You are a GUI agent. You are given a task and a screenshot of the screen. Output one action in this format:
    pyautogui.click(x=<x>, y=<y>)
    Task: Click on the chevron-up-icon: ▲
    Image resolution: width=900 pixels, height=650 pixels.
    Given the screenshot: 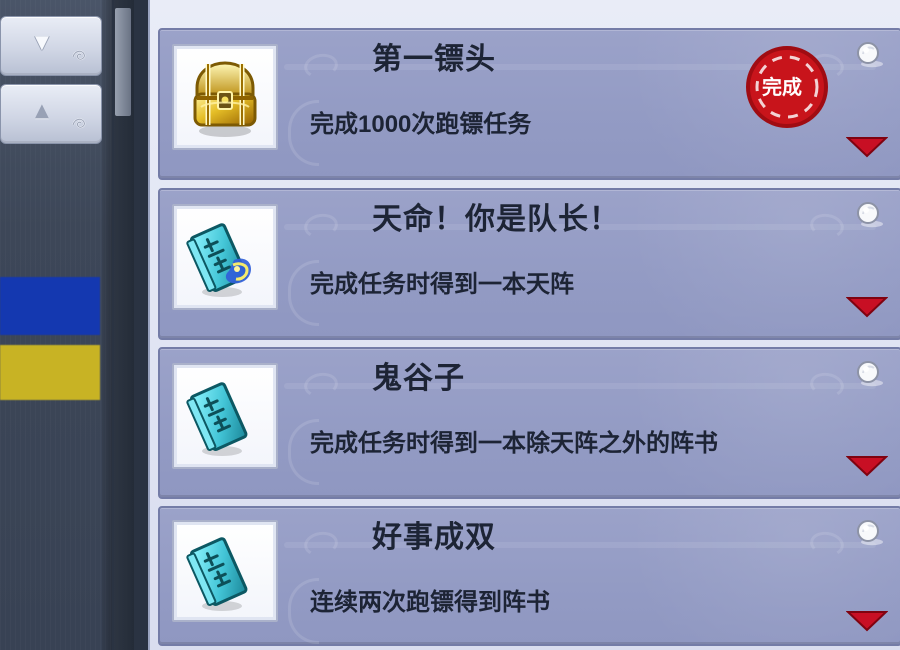 What is the action you would take?
    pyautogui.click(x=42, y=110)
    